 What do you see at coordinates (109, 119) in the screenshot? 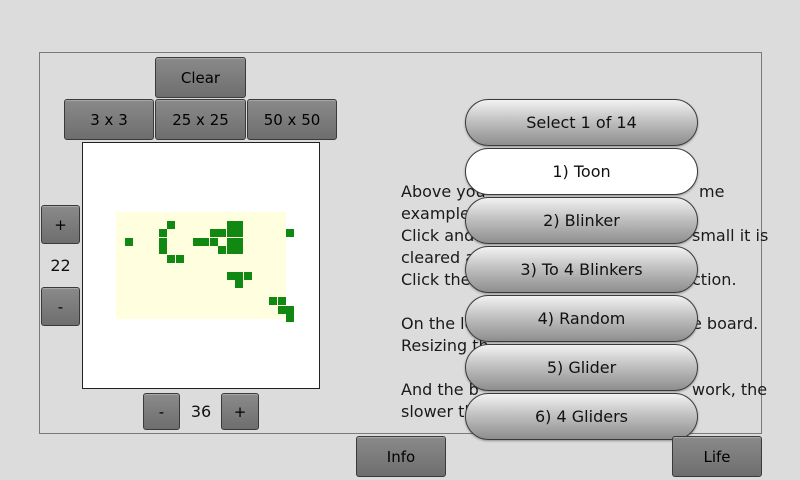
I see `size-3x3-button: 3 x 3` at bounding box center [109, 119].